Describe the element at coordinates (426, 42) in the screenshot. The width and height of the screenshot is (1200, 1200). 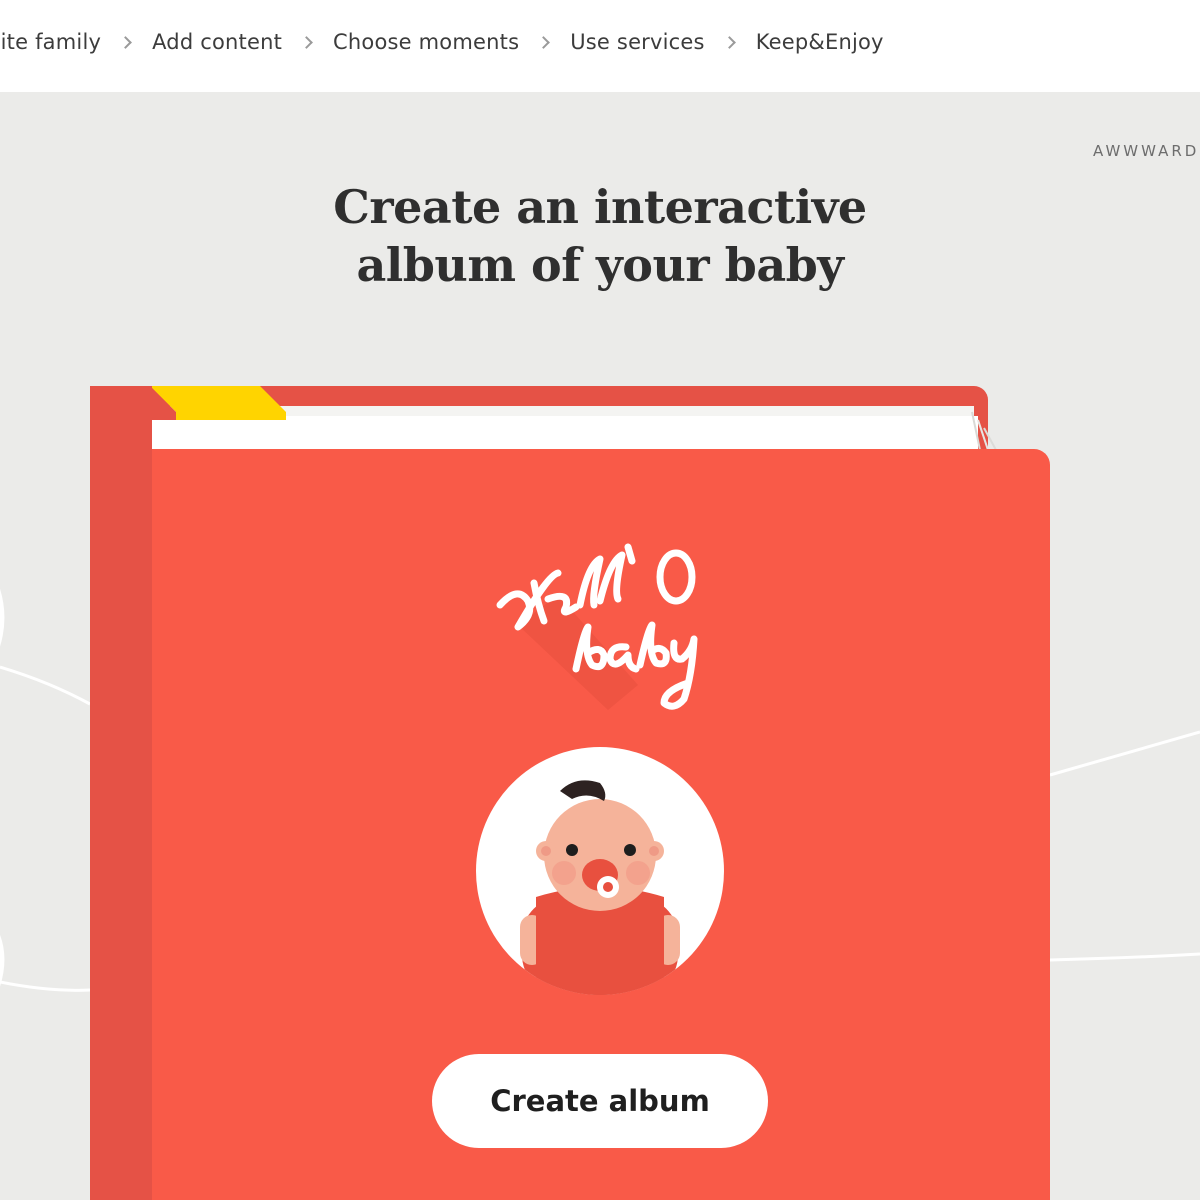
I see `step-choose-moments: Choose moments` at that location.